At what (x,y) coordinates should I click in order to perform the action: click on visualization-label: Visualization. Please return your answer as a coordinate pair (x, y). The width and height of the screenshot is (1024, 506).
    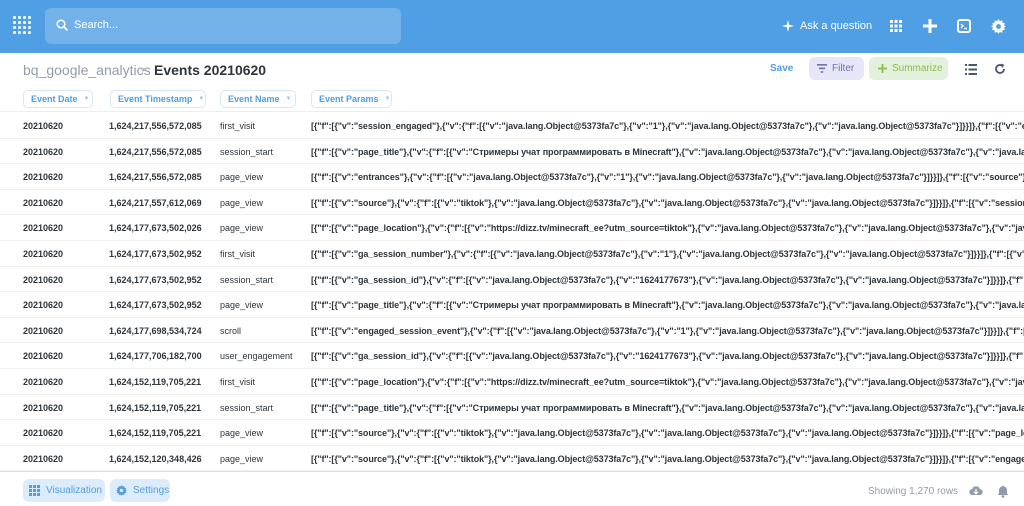
    Looking at the image, I should click on (74, 490).